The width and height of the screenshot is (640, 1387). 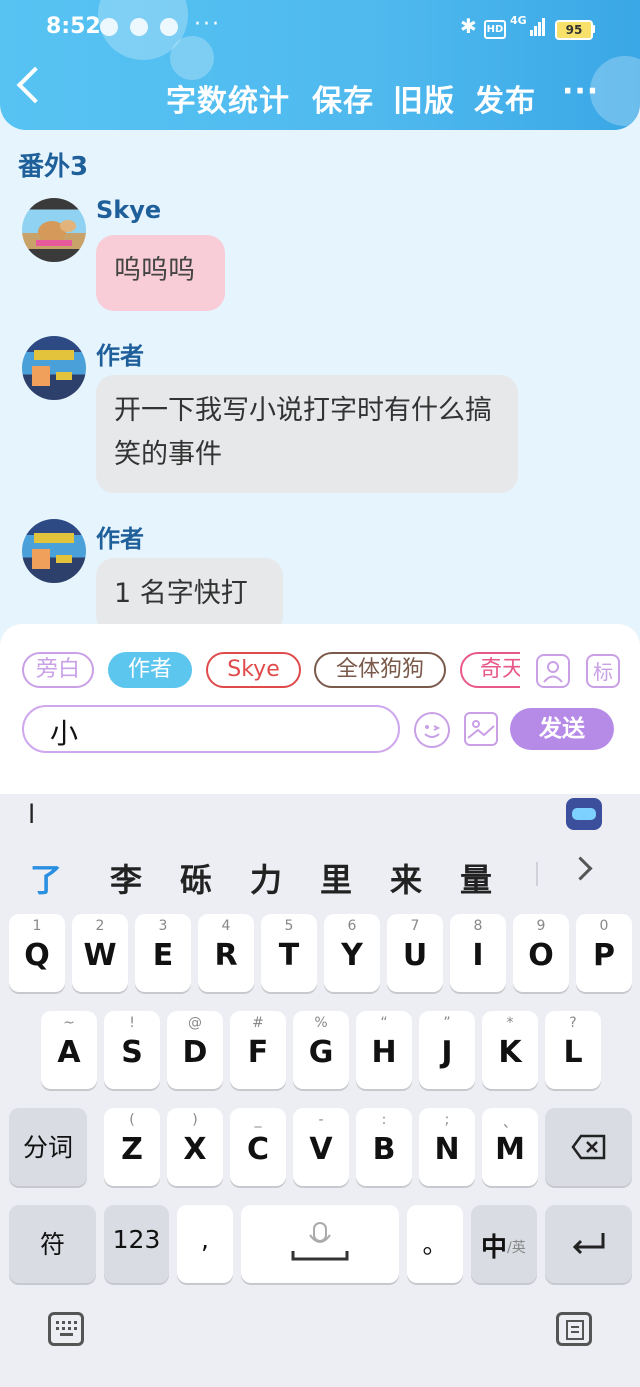 I want to click on key-e: 3E, so click(x=163, y=953).